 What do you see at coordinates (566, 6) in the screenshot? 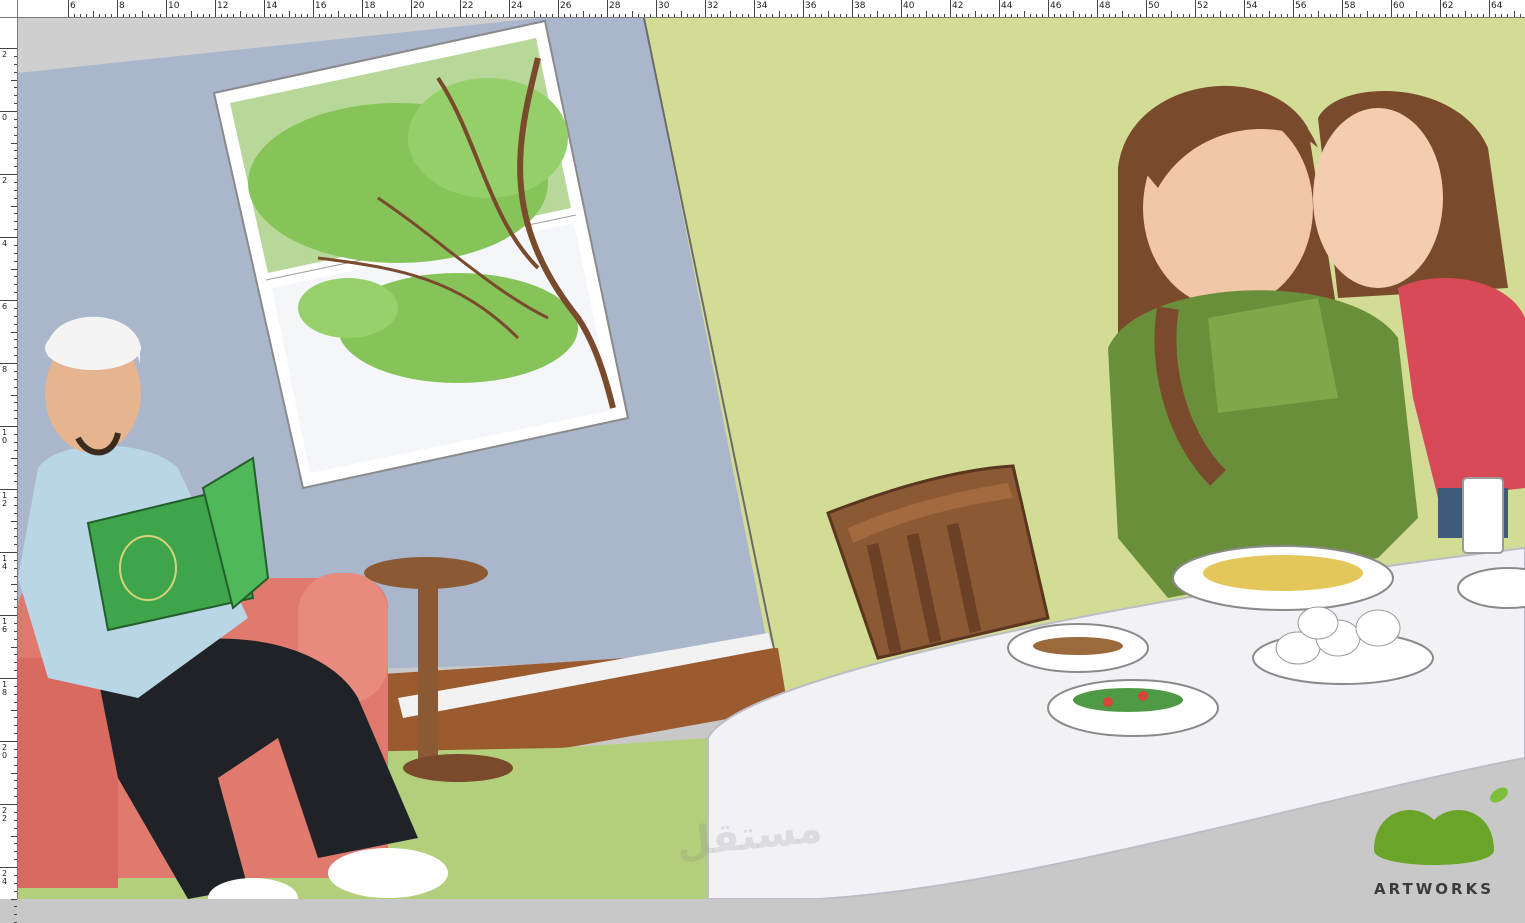
I see `ruler-top-label: 26` at bounding box center [566, 6].